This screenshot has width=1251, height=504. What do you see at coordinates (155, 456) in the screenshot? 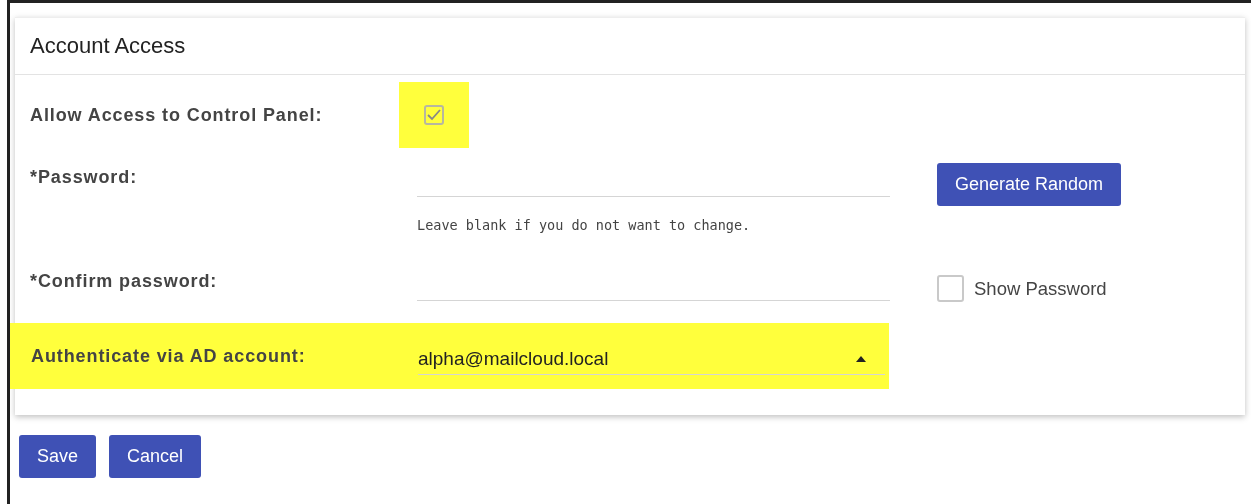
I see `cancel-button: Cancel` at bounding box center [155, 456].